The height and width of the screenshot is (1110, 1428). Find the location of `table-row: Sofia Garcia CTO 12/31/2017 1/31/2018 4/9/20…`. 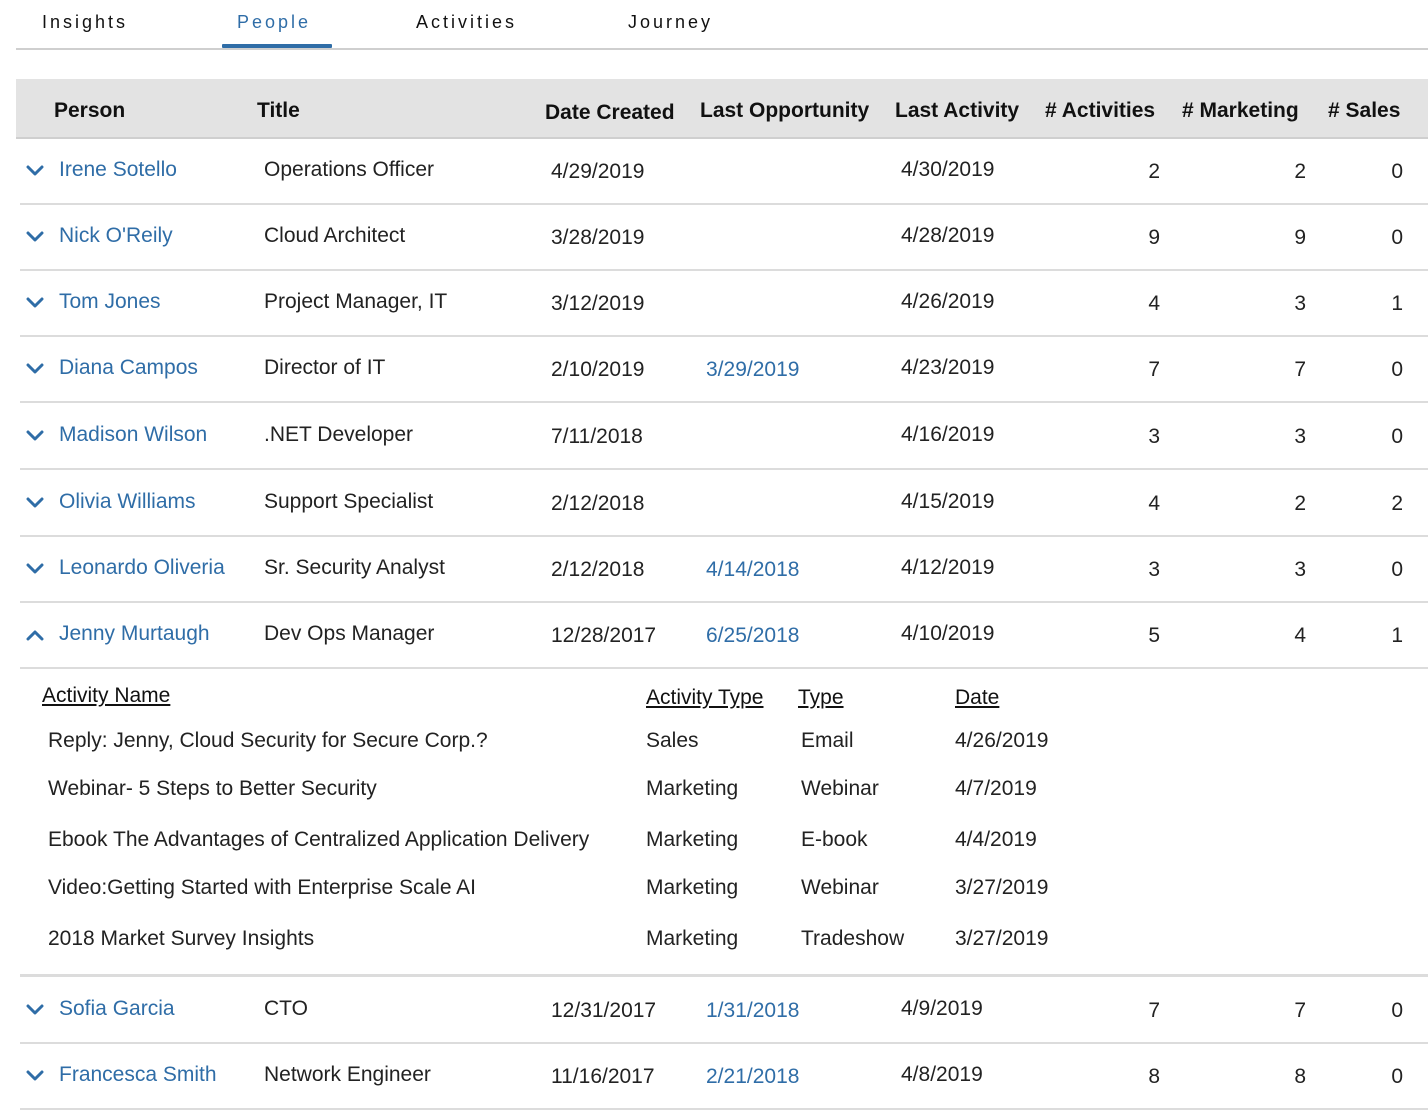

table-row: Sofia Garcia CTO 12/31/2017 1/31/2018 4/9/20… is located at coordinates (724, 1010).